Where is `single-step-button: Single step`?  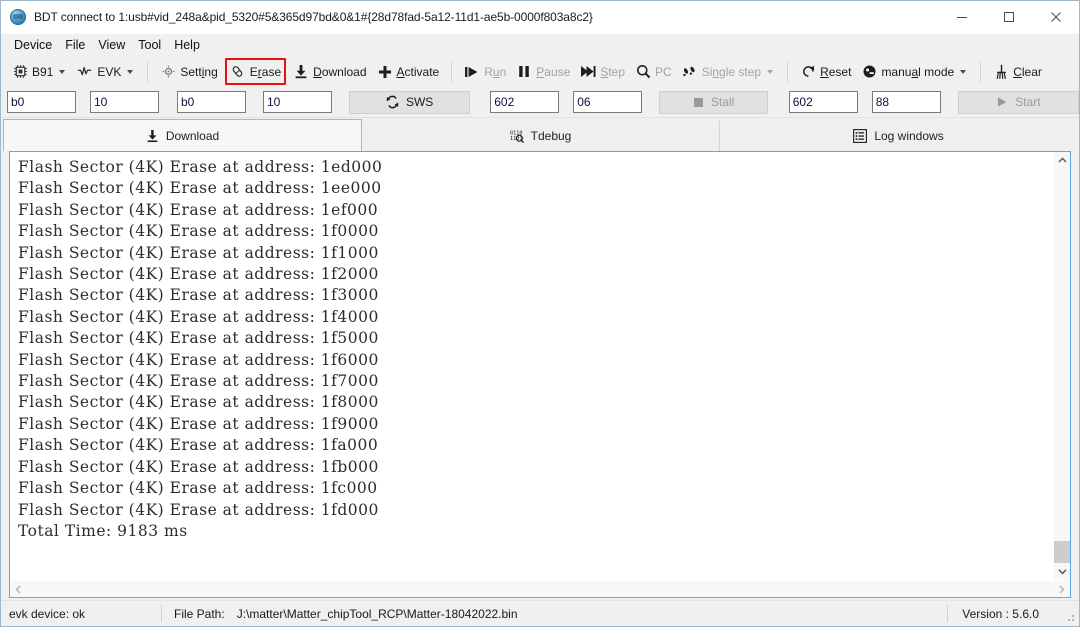 single-step-button: Single step is located at coordinates (728, 72).